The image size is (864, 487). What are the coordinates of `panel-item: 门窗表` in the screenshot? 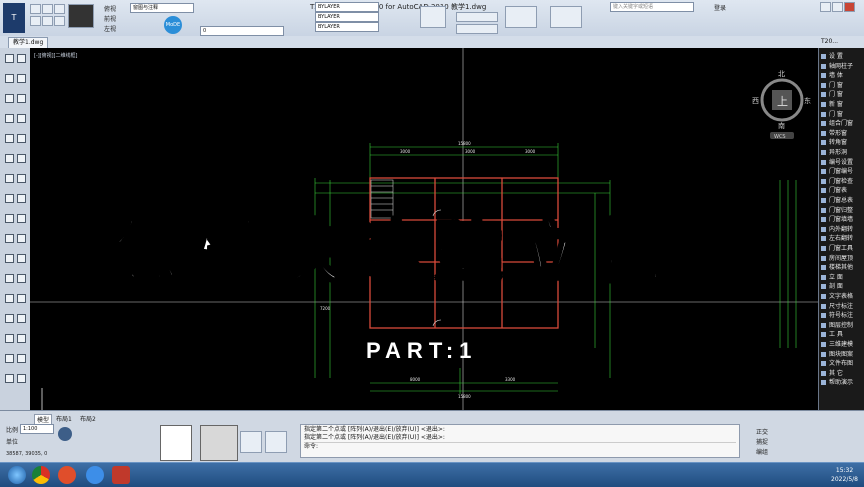 It's located at (842, 190).